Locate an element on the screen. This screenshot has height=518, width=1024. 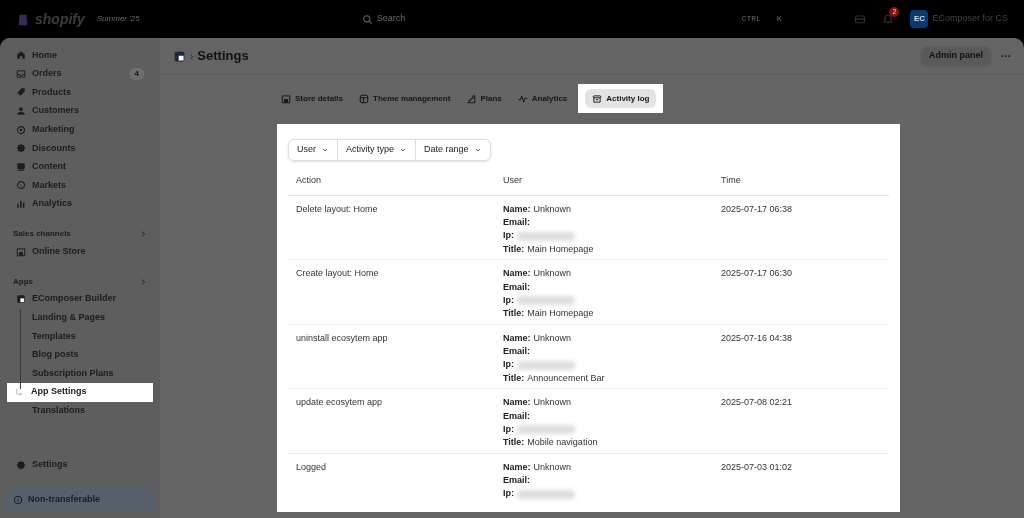
target-icon is located at coordinates (21, 129).